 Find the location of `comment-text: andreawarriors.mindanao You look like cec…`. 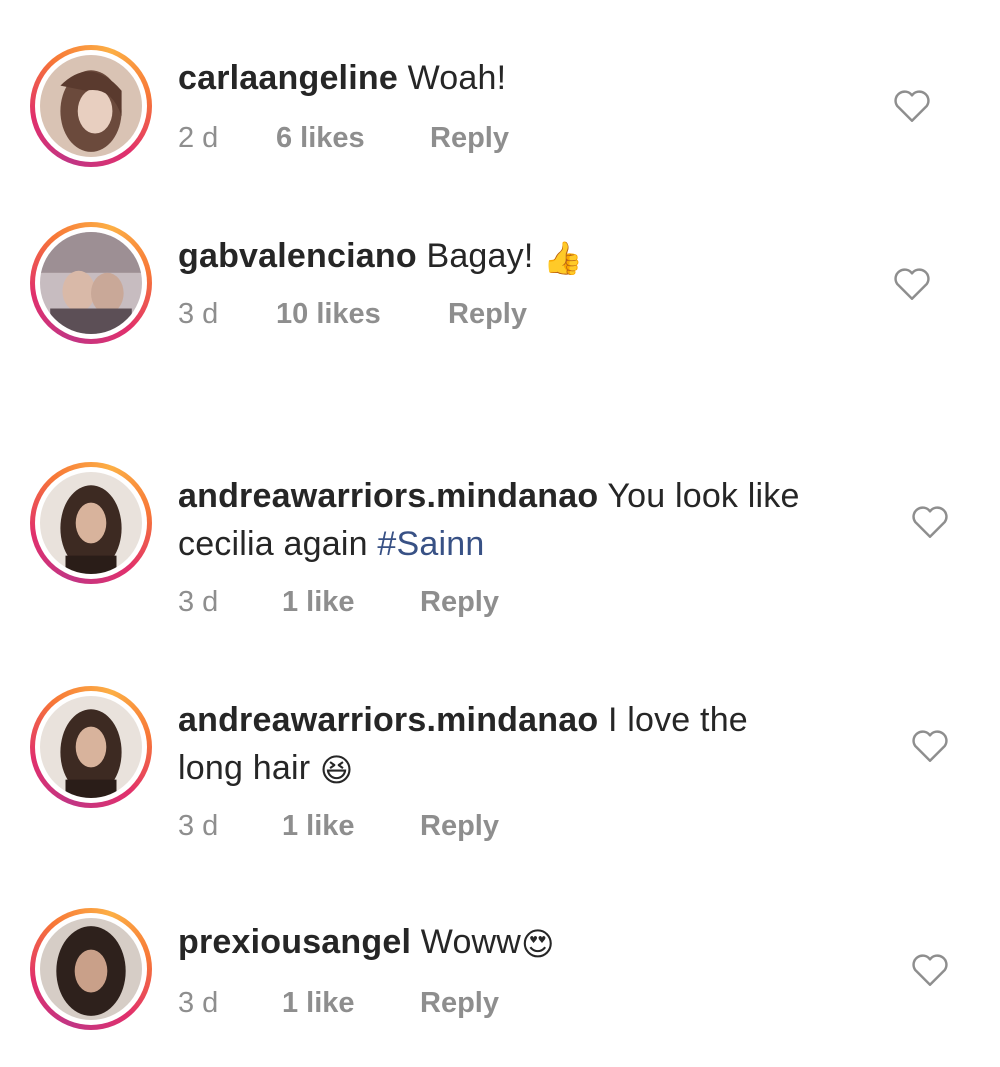

comment-text: andreawarriors.mindanao You look like cec… is located at coordinates (528, 520).